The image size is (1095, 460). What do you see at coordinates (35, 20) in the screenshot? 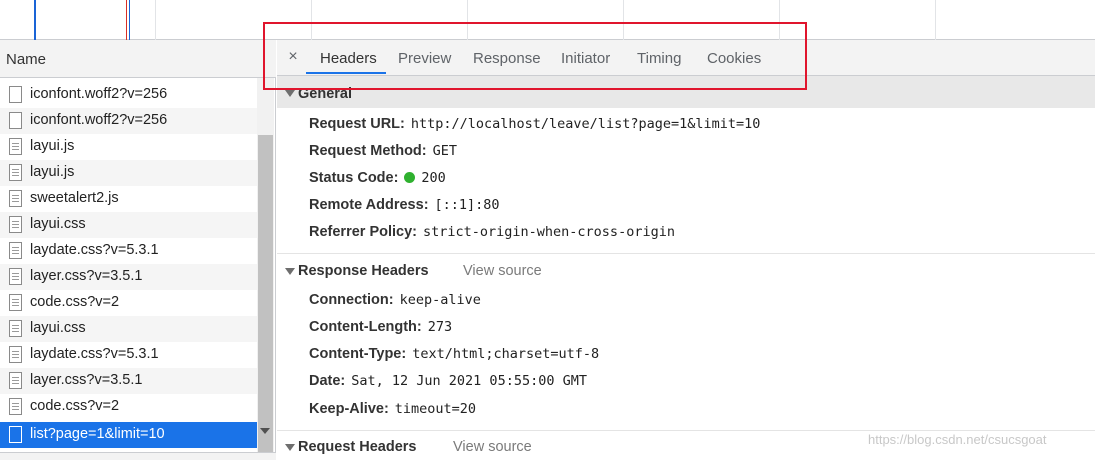
I see `dom-content-loaded-marker` at bounding box center [35, 20].